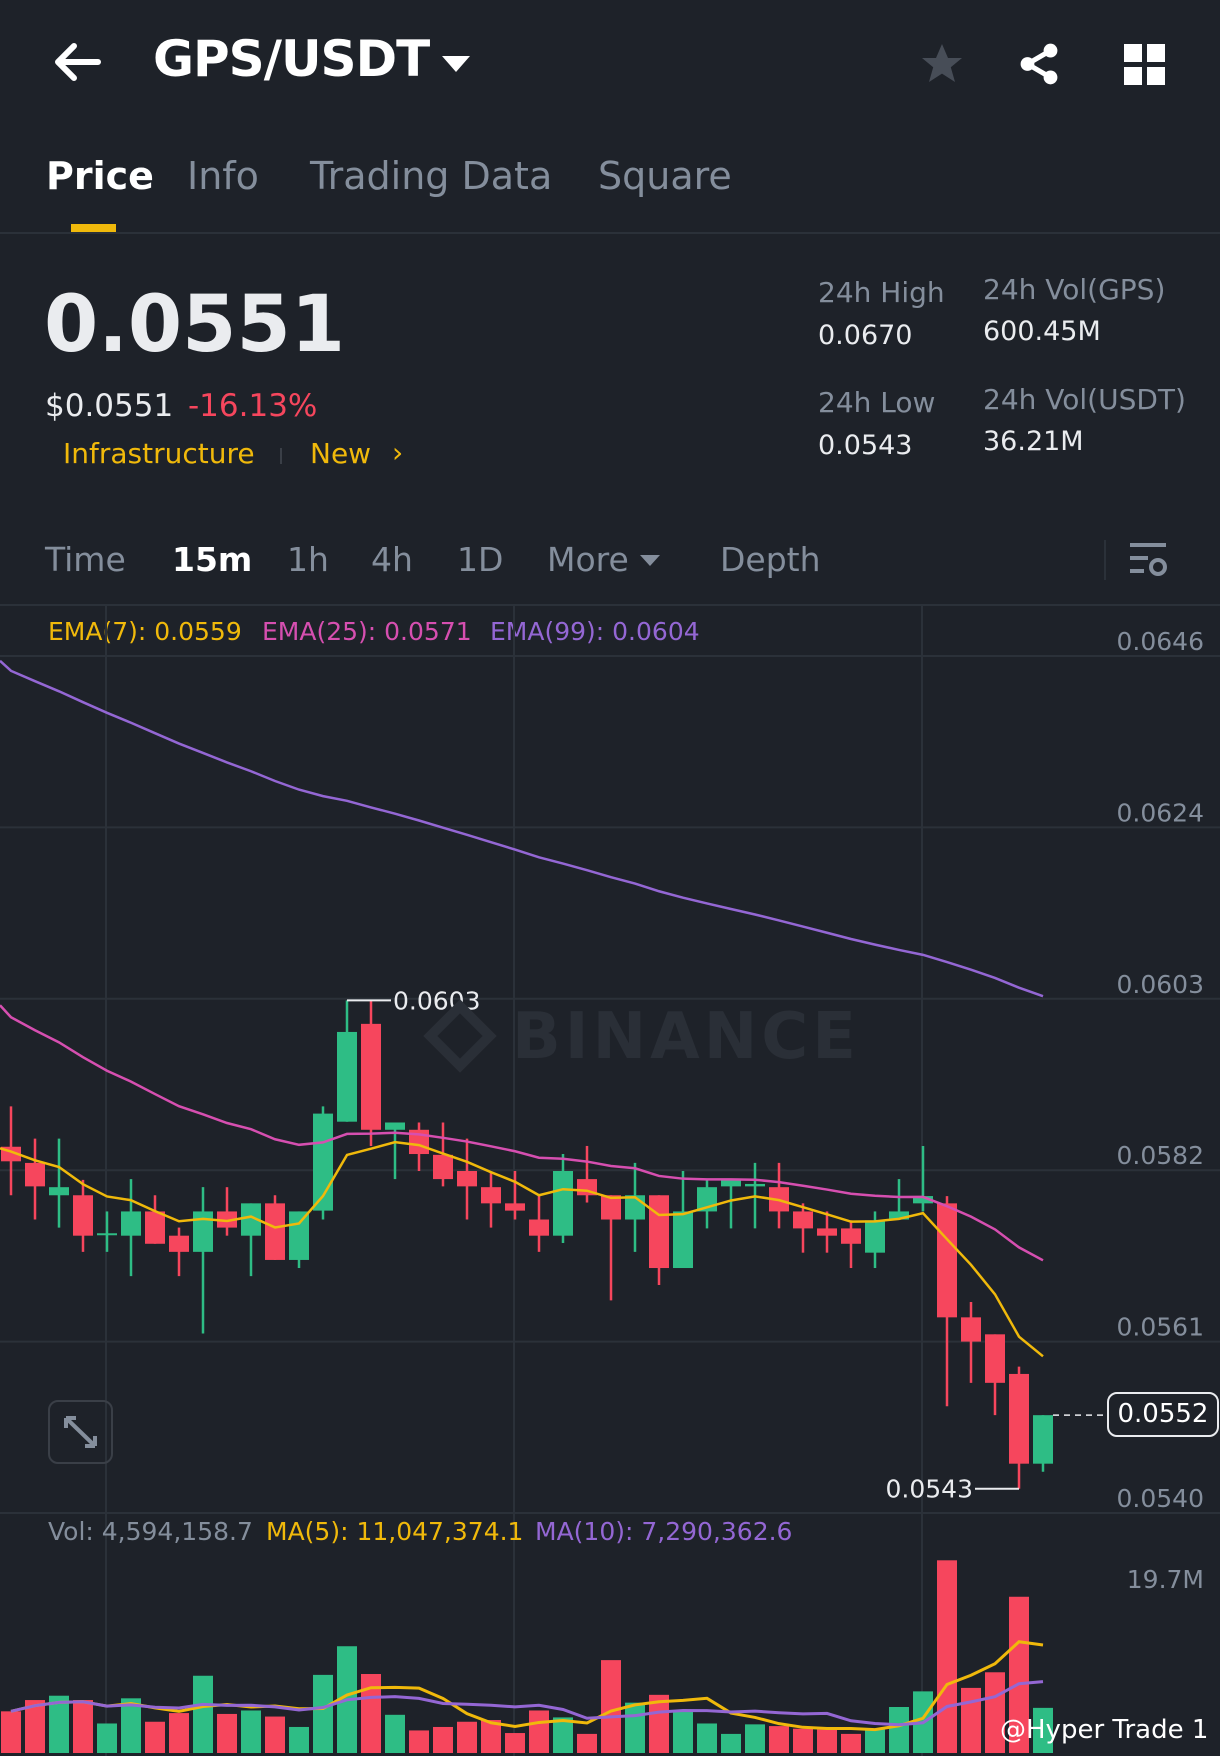 This screenshot has width=1220, height=1756. What do you see at coordinates (664, 1531) in the screenshot?
I see `ma10-legend: MA(10): 7,290,362.6` at bounding box center [664, 1531].